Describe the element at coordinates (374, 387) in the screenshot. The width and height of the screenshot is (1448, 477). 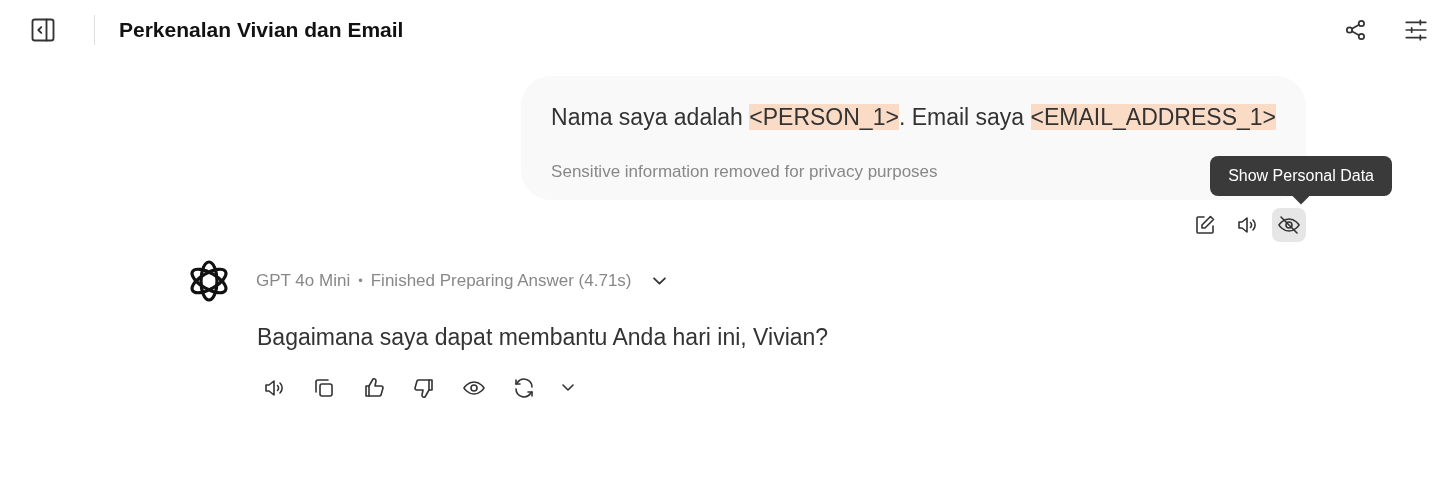
I see `thumbs-up-icon` at that location.